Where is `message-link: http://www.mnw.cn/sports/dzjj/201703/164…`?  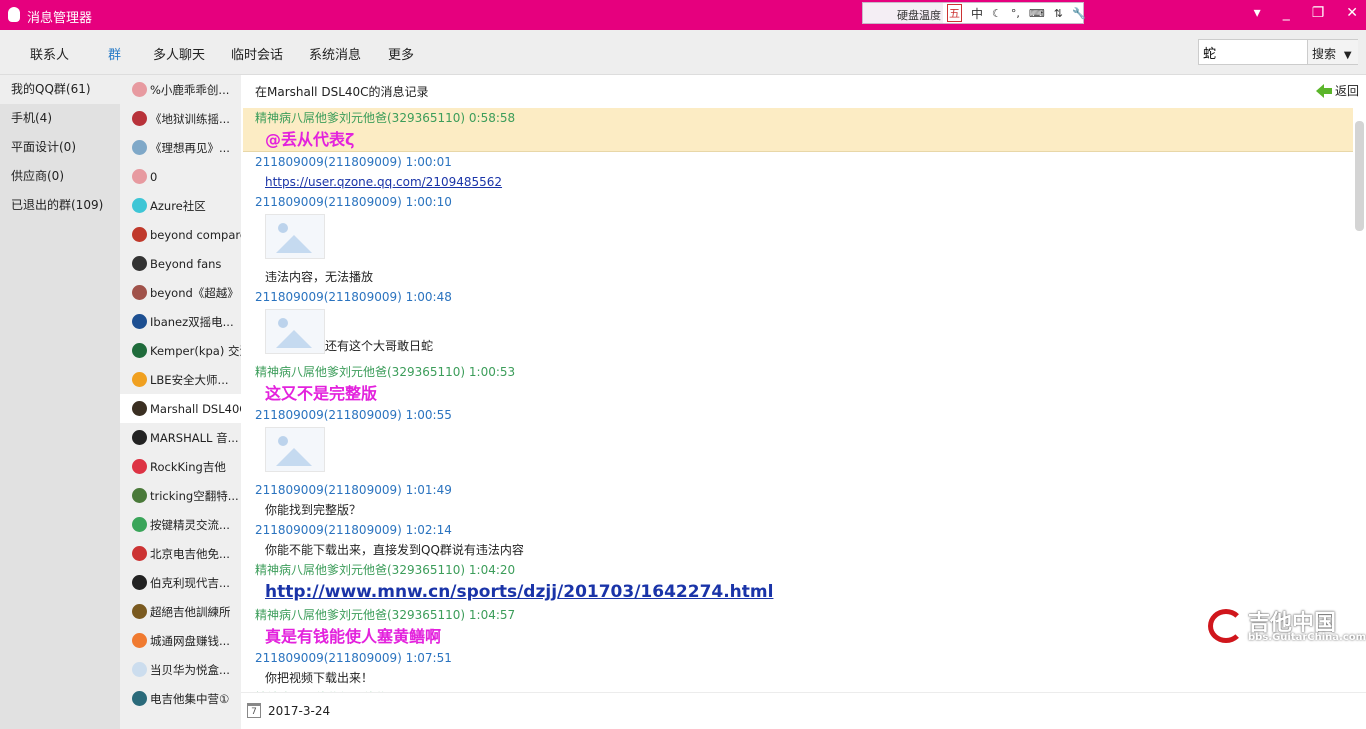 message-link: http://www.mnw.cn/sports/dzjj/201703/164… is located at coordinates (519, 592).